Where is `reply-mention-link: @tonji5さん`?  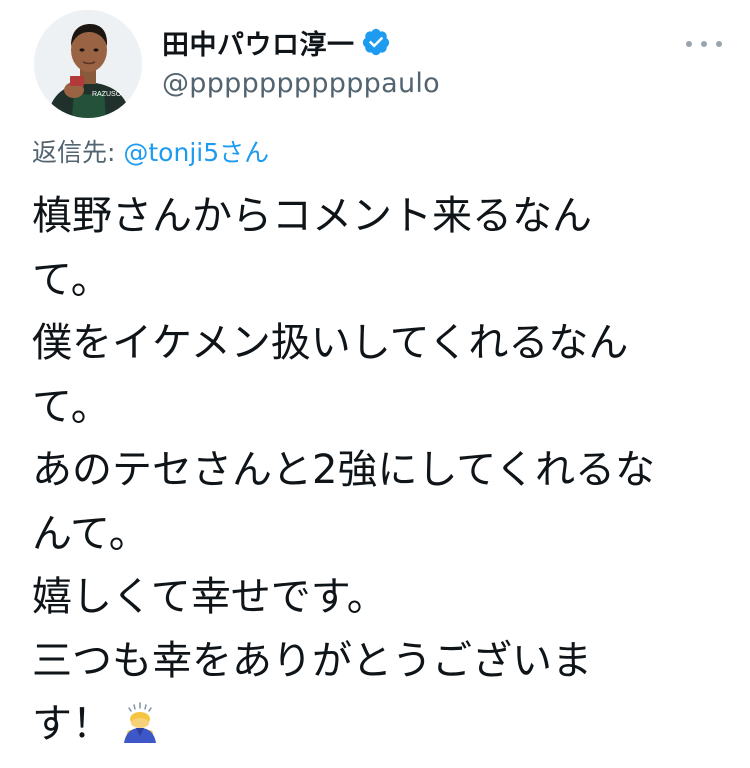 reply-mention-link: @tonji5さん is located at coordinates (196, 152).